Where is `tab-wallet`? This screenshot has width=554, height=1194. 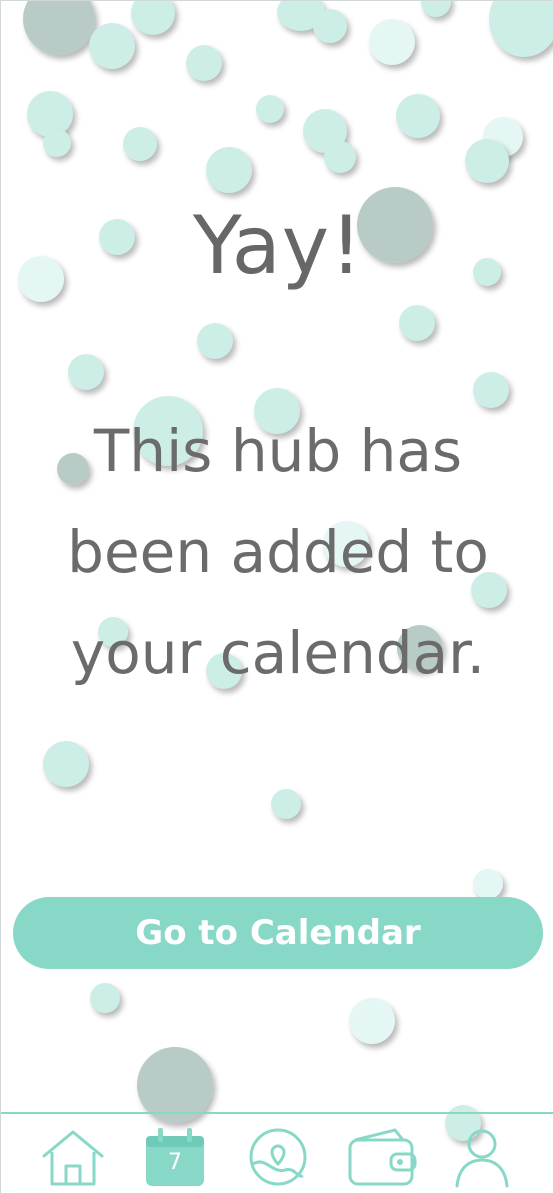
tab-wallet is located at coordinates (382, 1157).